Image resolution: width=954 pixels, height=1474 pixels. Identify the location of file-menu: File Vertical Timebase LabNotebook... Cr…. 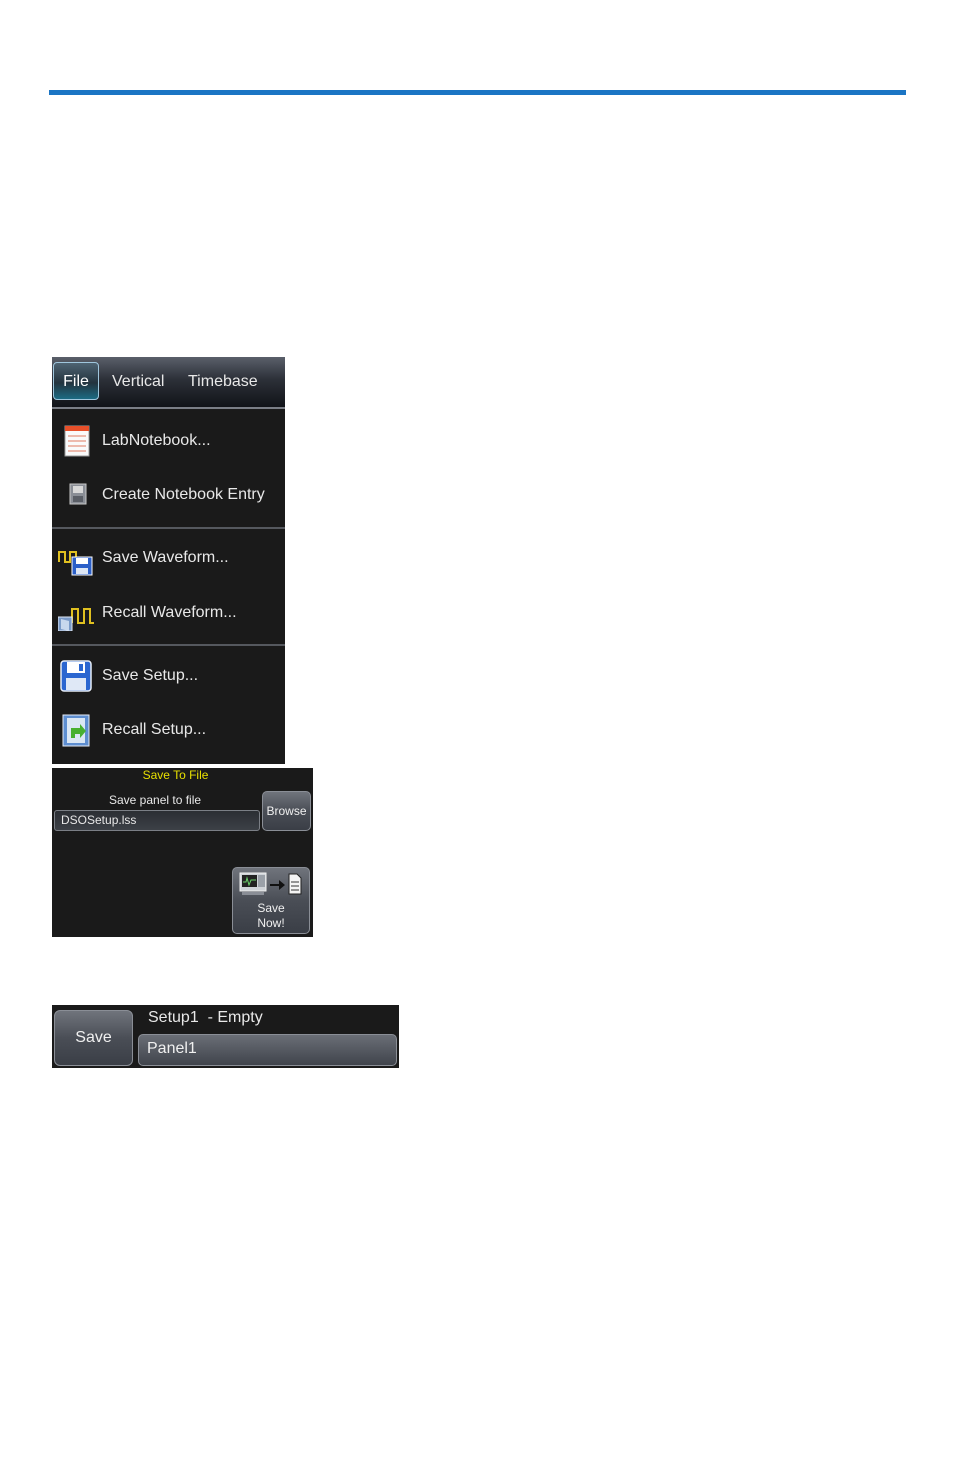
(168, 560).